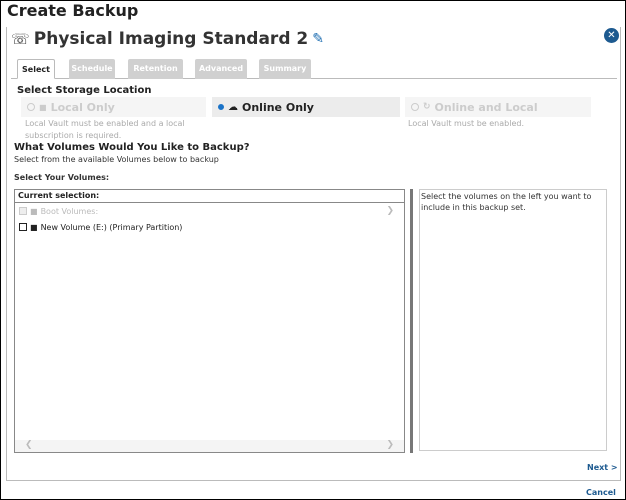 The image size is (626, 500). What do you see at coordinates (306, 107) in the screenshot?
I see `option-online-only: ☁ Online Only` at bounding box center [306, 107].